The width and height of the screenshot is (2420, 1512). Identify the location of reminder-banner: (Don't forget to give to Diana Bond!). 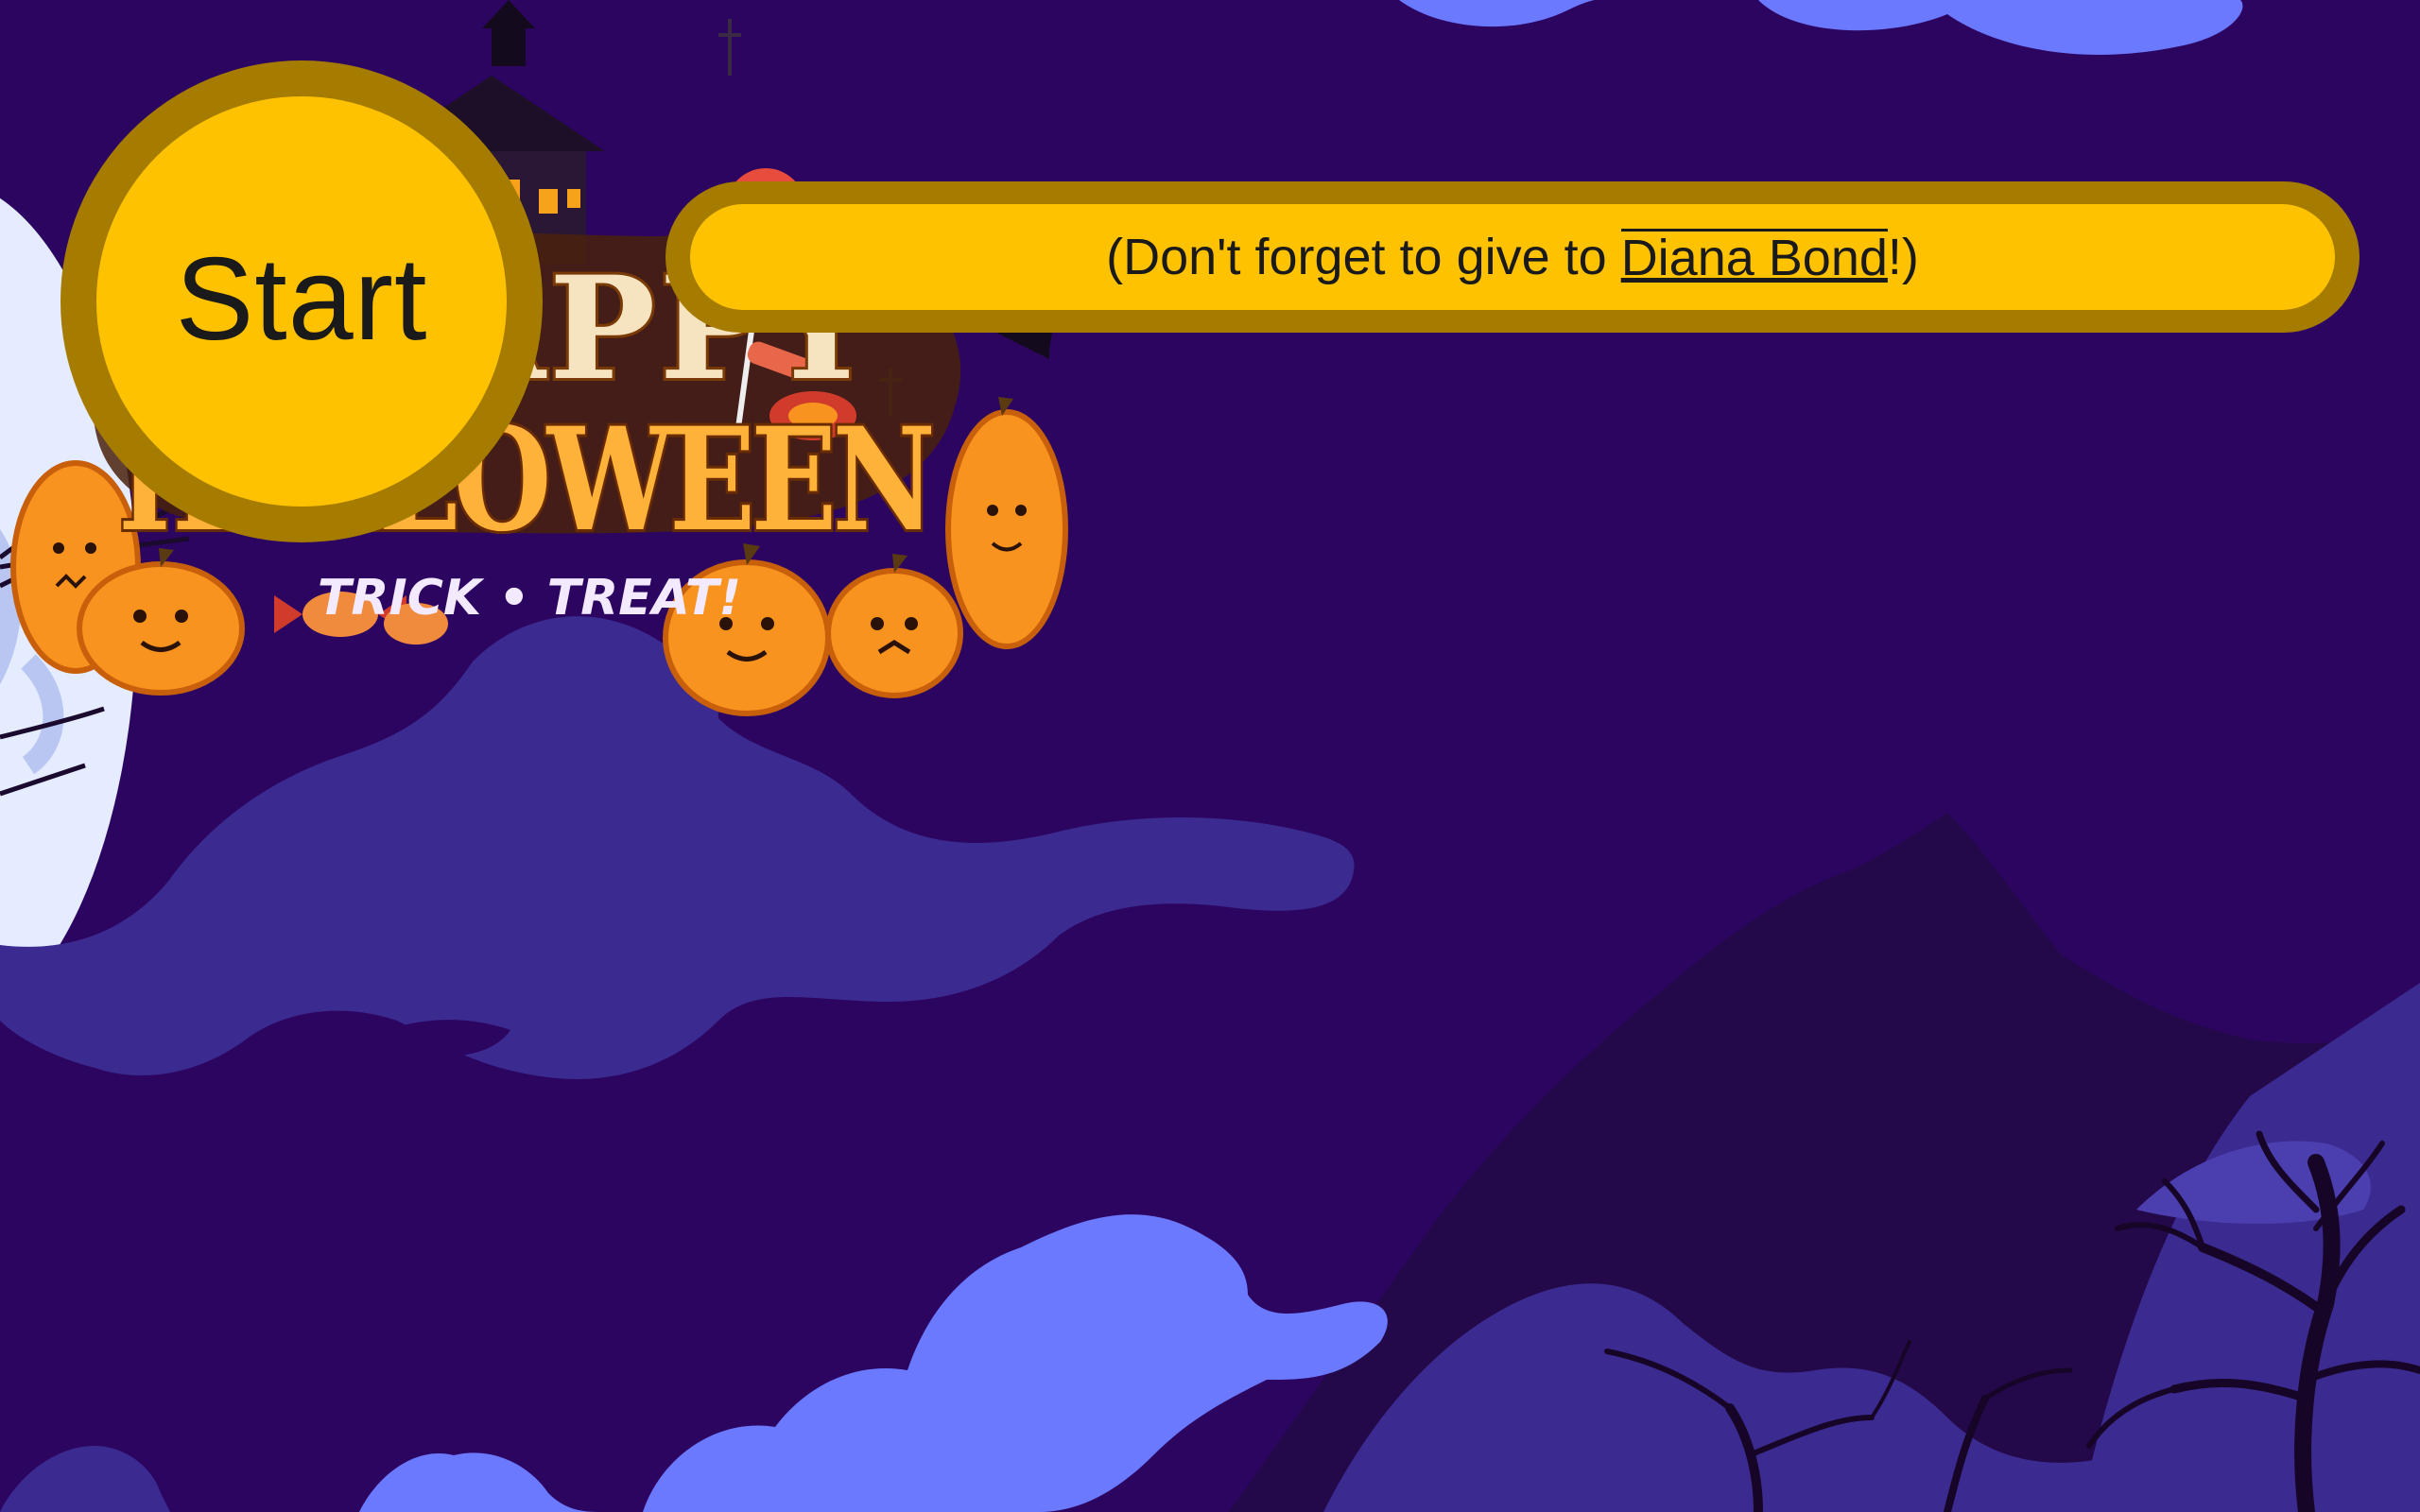
(1513, 257).